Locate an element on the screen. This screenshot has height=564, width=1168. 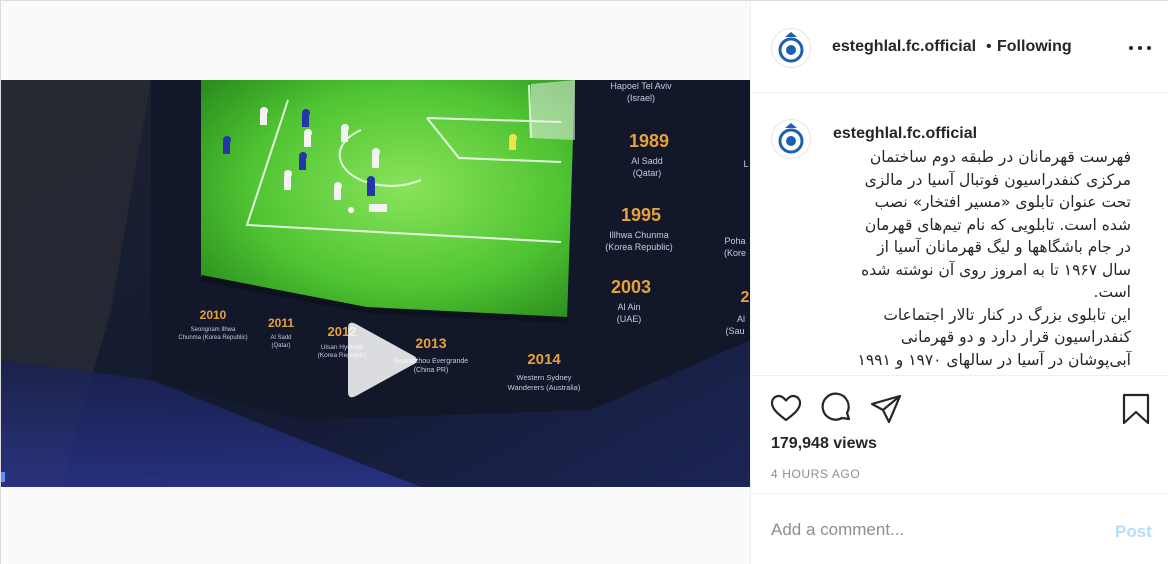
board-club: Illhwa Chunma is located at coordinates (639, 235).